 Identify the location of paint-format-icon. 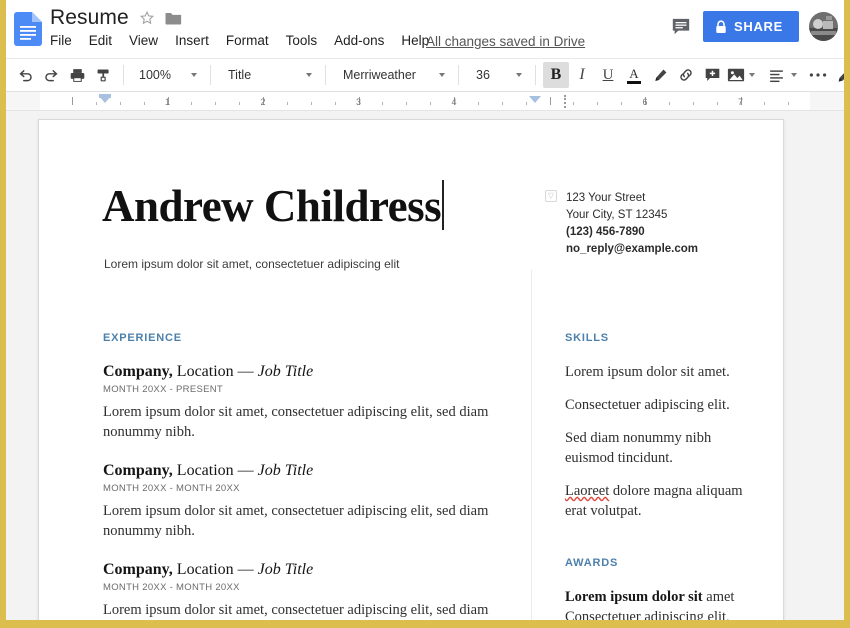
(103, 75).